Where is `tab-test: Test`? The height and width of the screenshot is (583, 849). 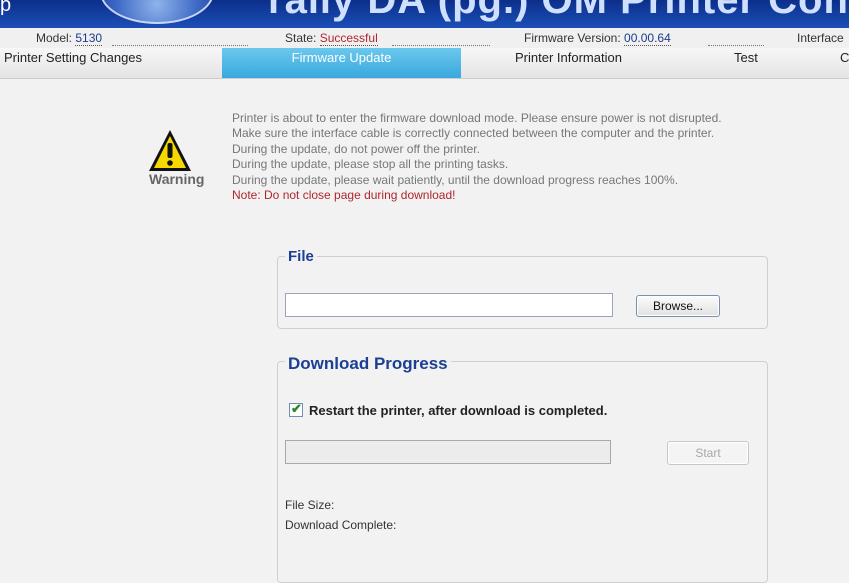
tab-test: Test is located at coordinates (746, 63).